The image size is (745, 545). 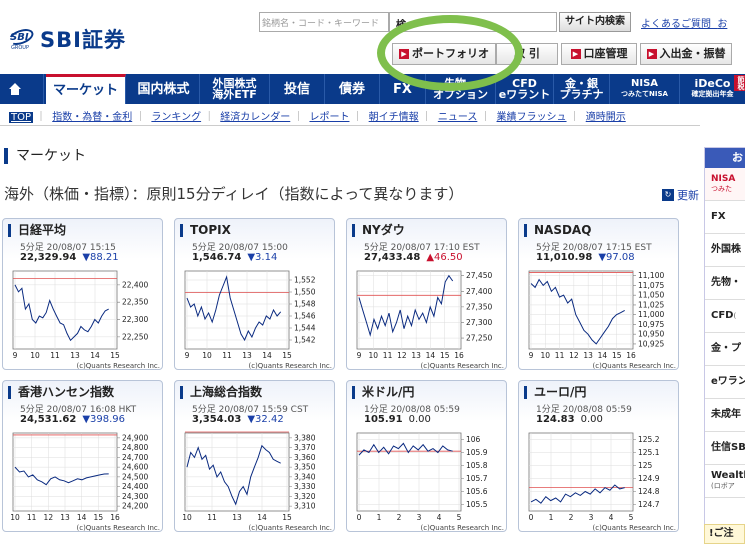 What do you see at coordinates (305, 486) in the screenshot?
I see `y-tick-label: 3,330` at bounding box center [305, 486].